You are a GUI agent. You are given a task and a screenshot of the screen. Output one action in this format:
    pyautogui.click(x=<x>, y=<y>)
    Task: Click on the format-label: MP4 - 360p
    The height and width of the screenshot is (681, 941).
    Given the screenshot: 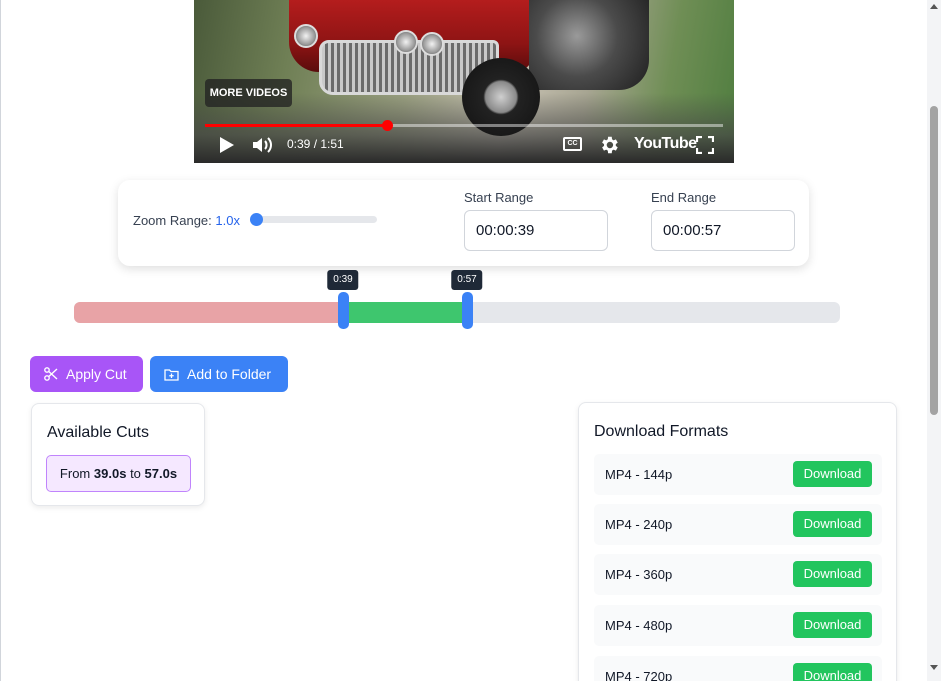 What is the action you would take?
    pyautogui.click(x=639, y=574)
    